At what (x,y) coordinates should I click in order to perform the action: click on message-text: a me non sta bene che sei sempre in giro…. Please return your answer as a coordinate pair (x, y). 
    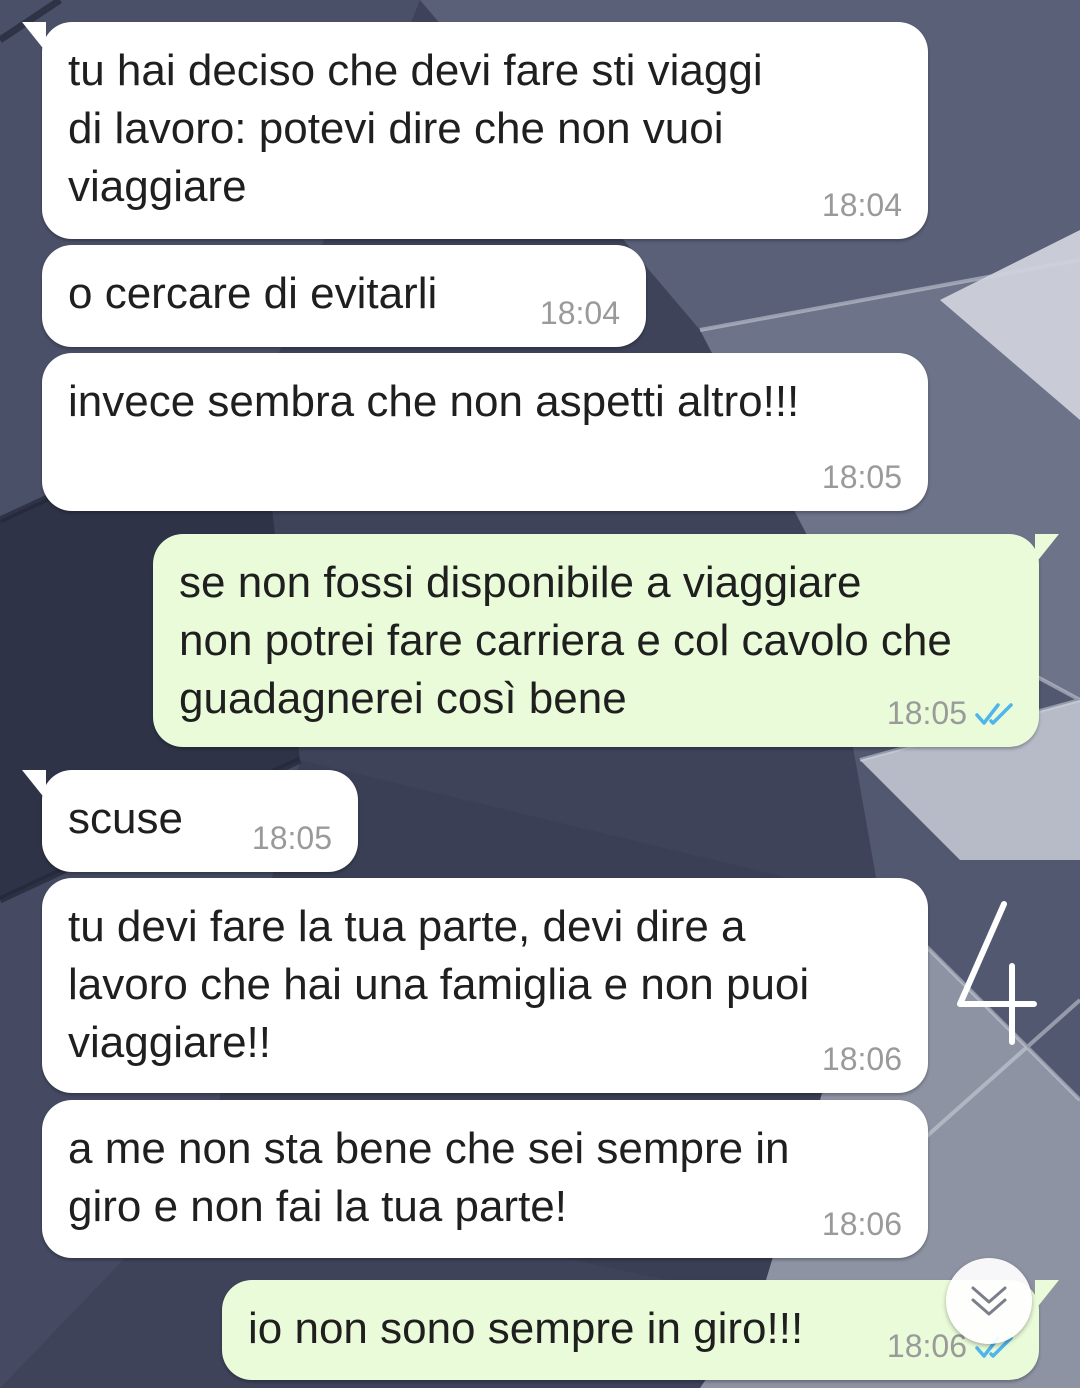
    Looking at the image, I should click on (429, 1177).